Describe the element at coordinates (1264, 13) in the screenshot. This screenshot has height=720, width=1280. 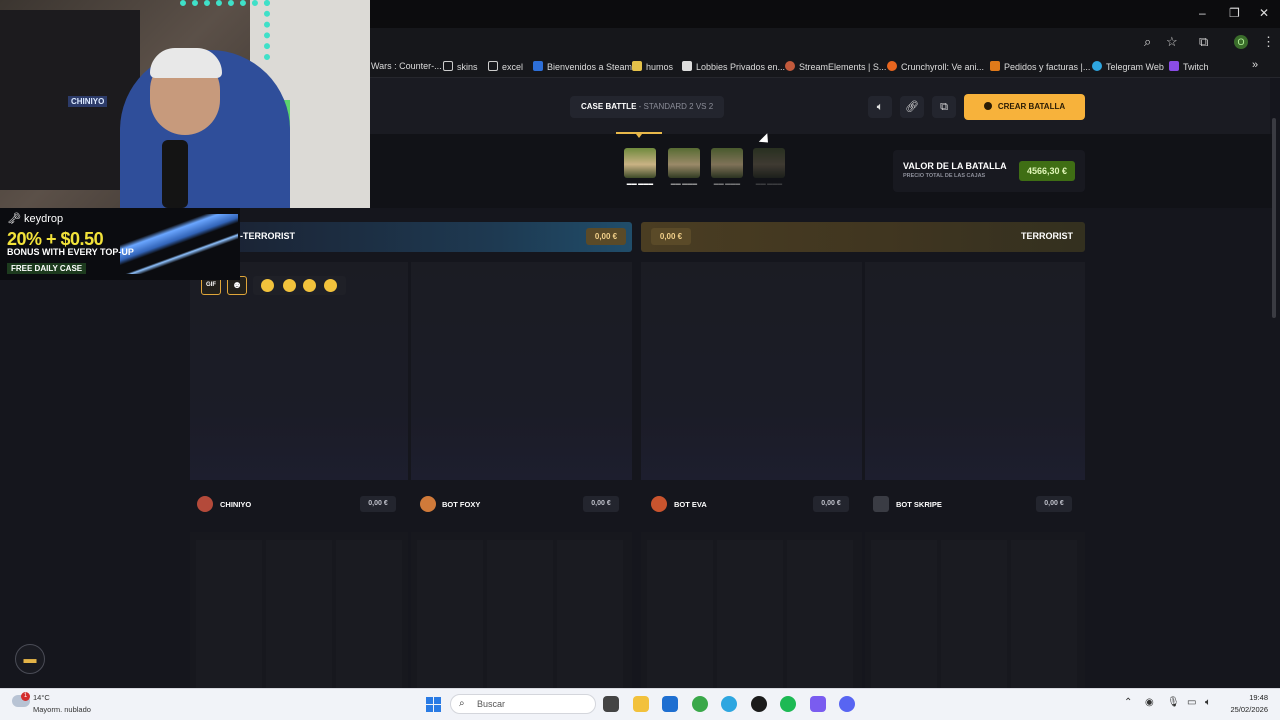
I see `close-button: ✕` at that location.